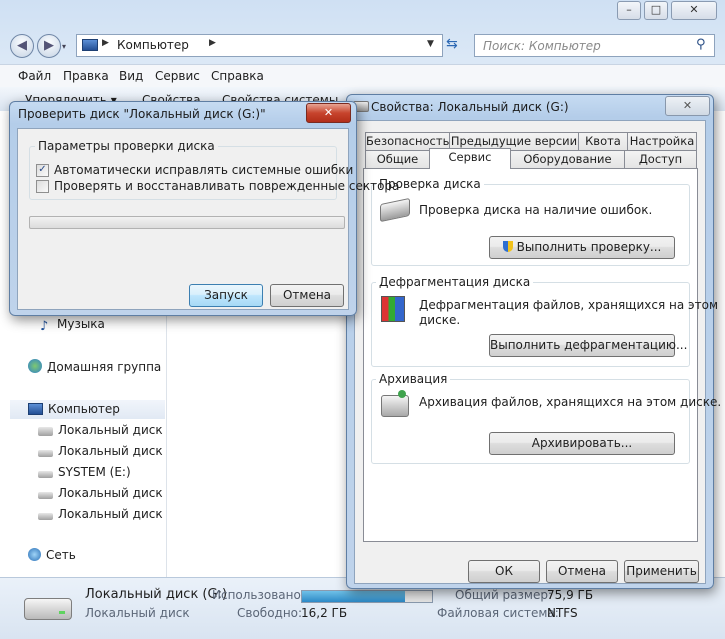 The width and height of the screenshot is (725, 639). I want to click on maximize-button: □, so click(656, 10).